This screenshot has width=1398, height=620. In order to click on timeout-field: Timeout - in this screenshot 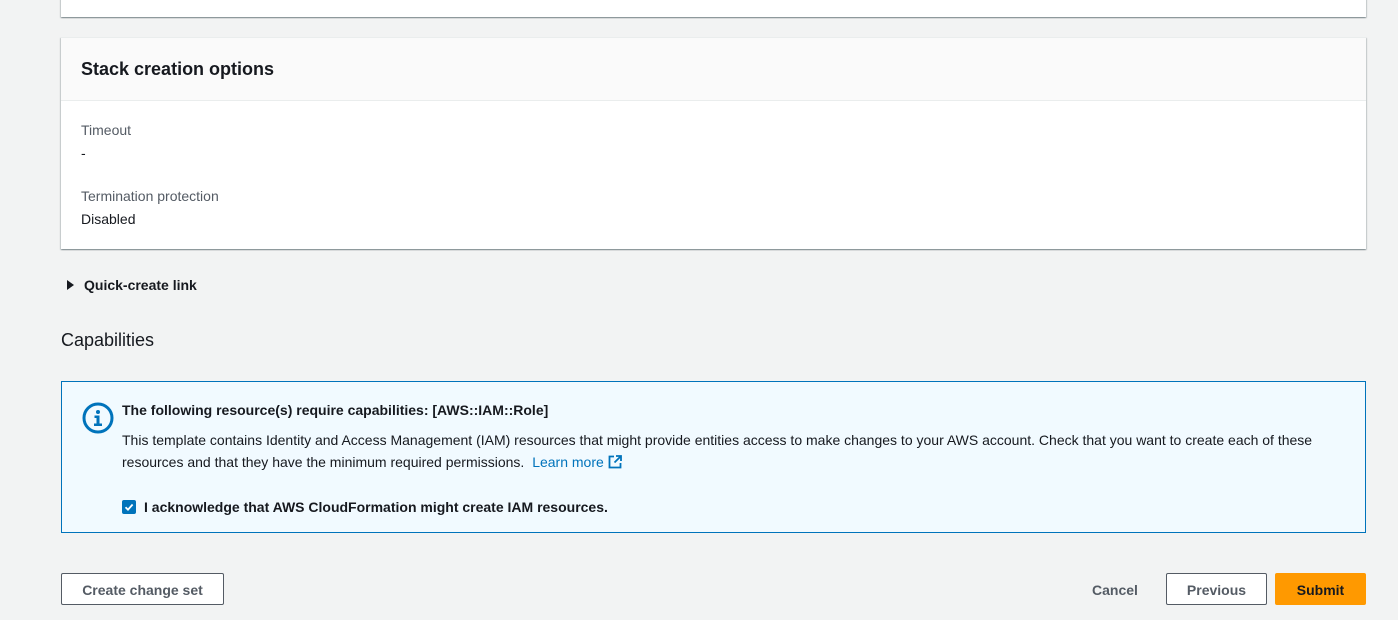, I will do `click(713, 141)`.